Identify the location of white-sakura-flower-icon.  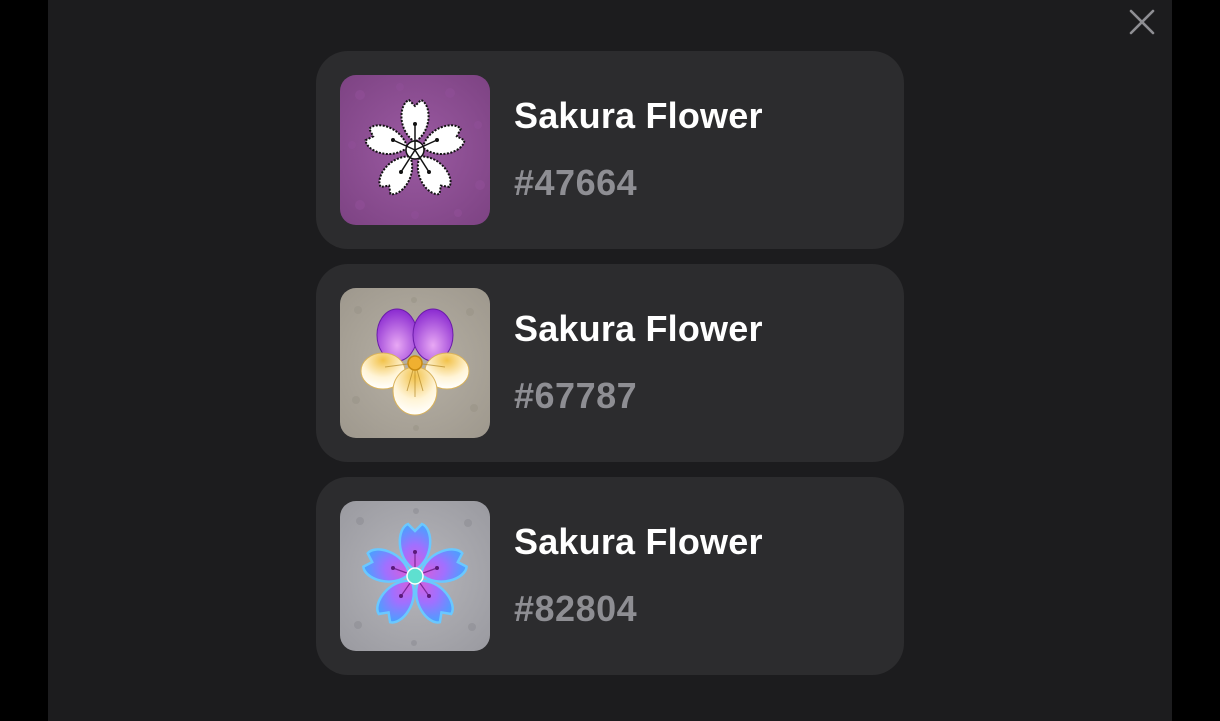
(415, 150).